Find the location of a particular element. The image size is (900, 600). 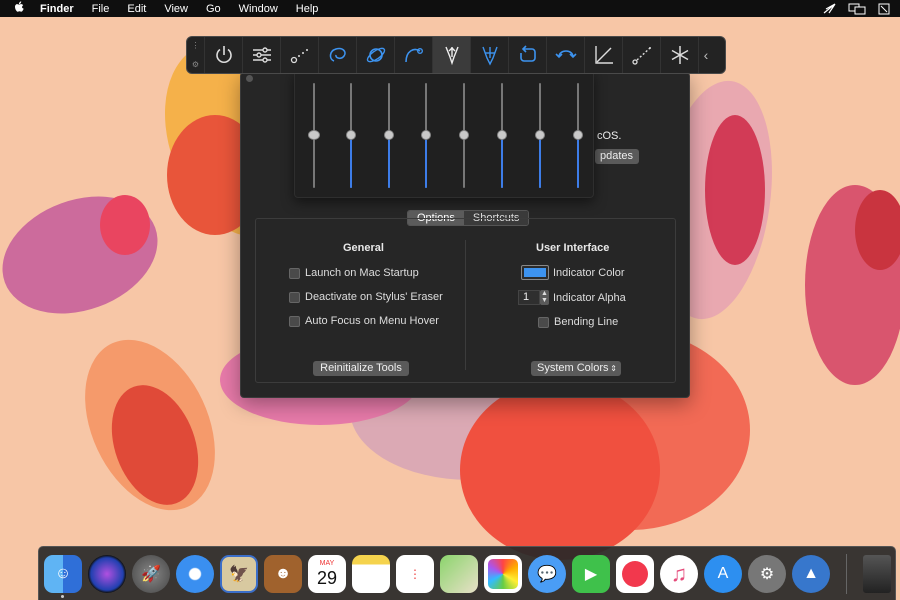

tripod-pen-tool is located at coordinates (452, 55).